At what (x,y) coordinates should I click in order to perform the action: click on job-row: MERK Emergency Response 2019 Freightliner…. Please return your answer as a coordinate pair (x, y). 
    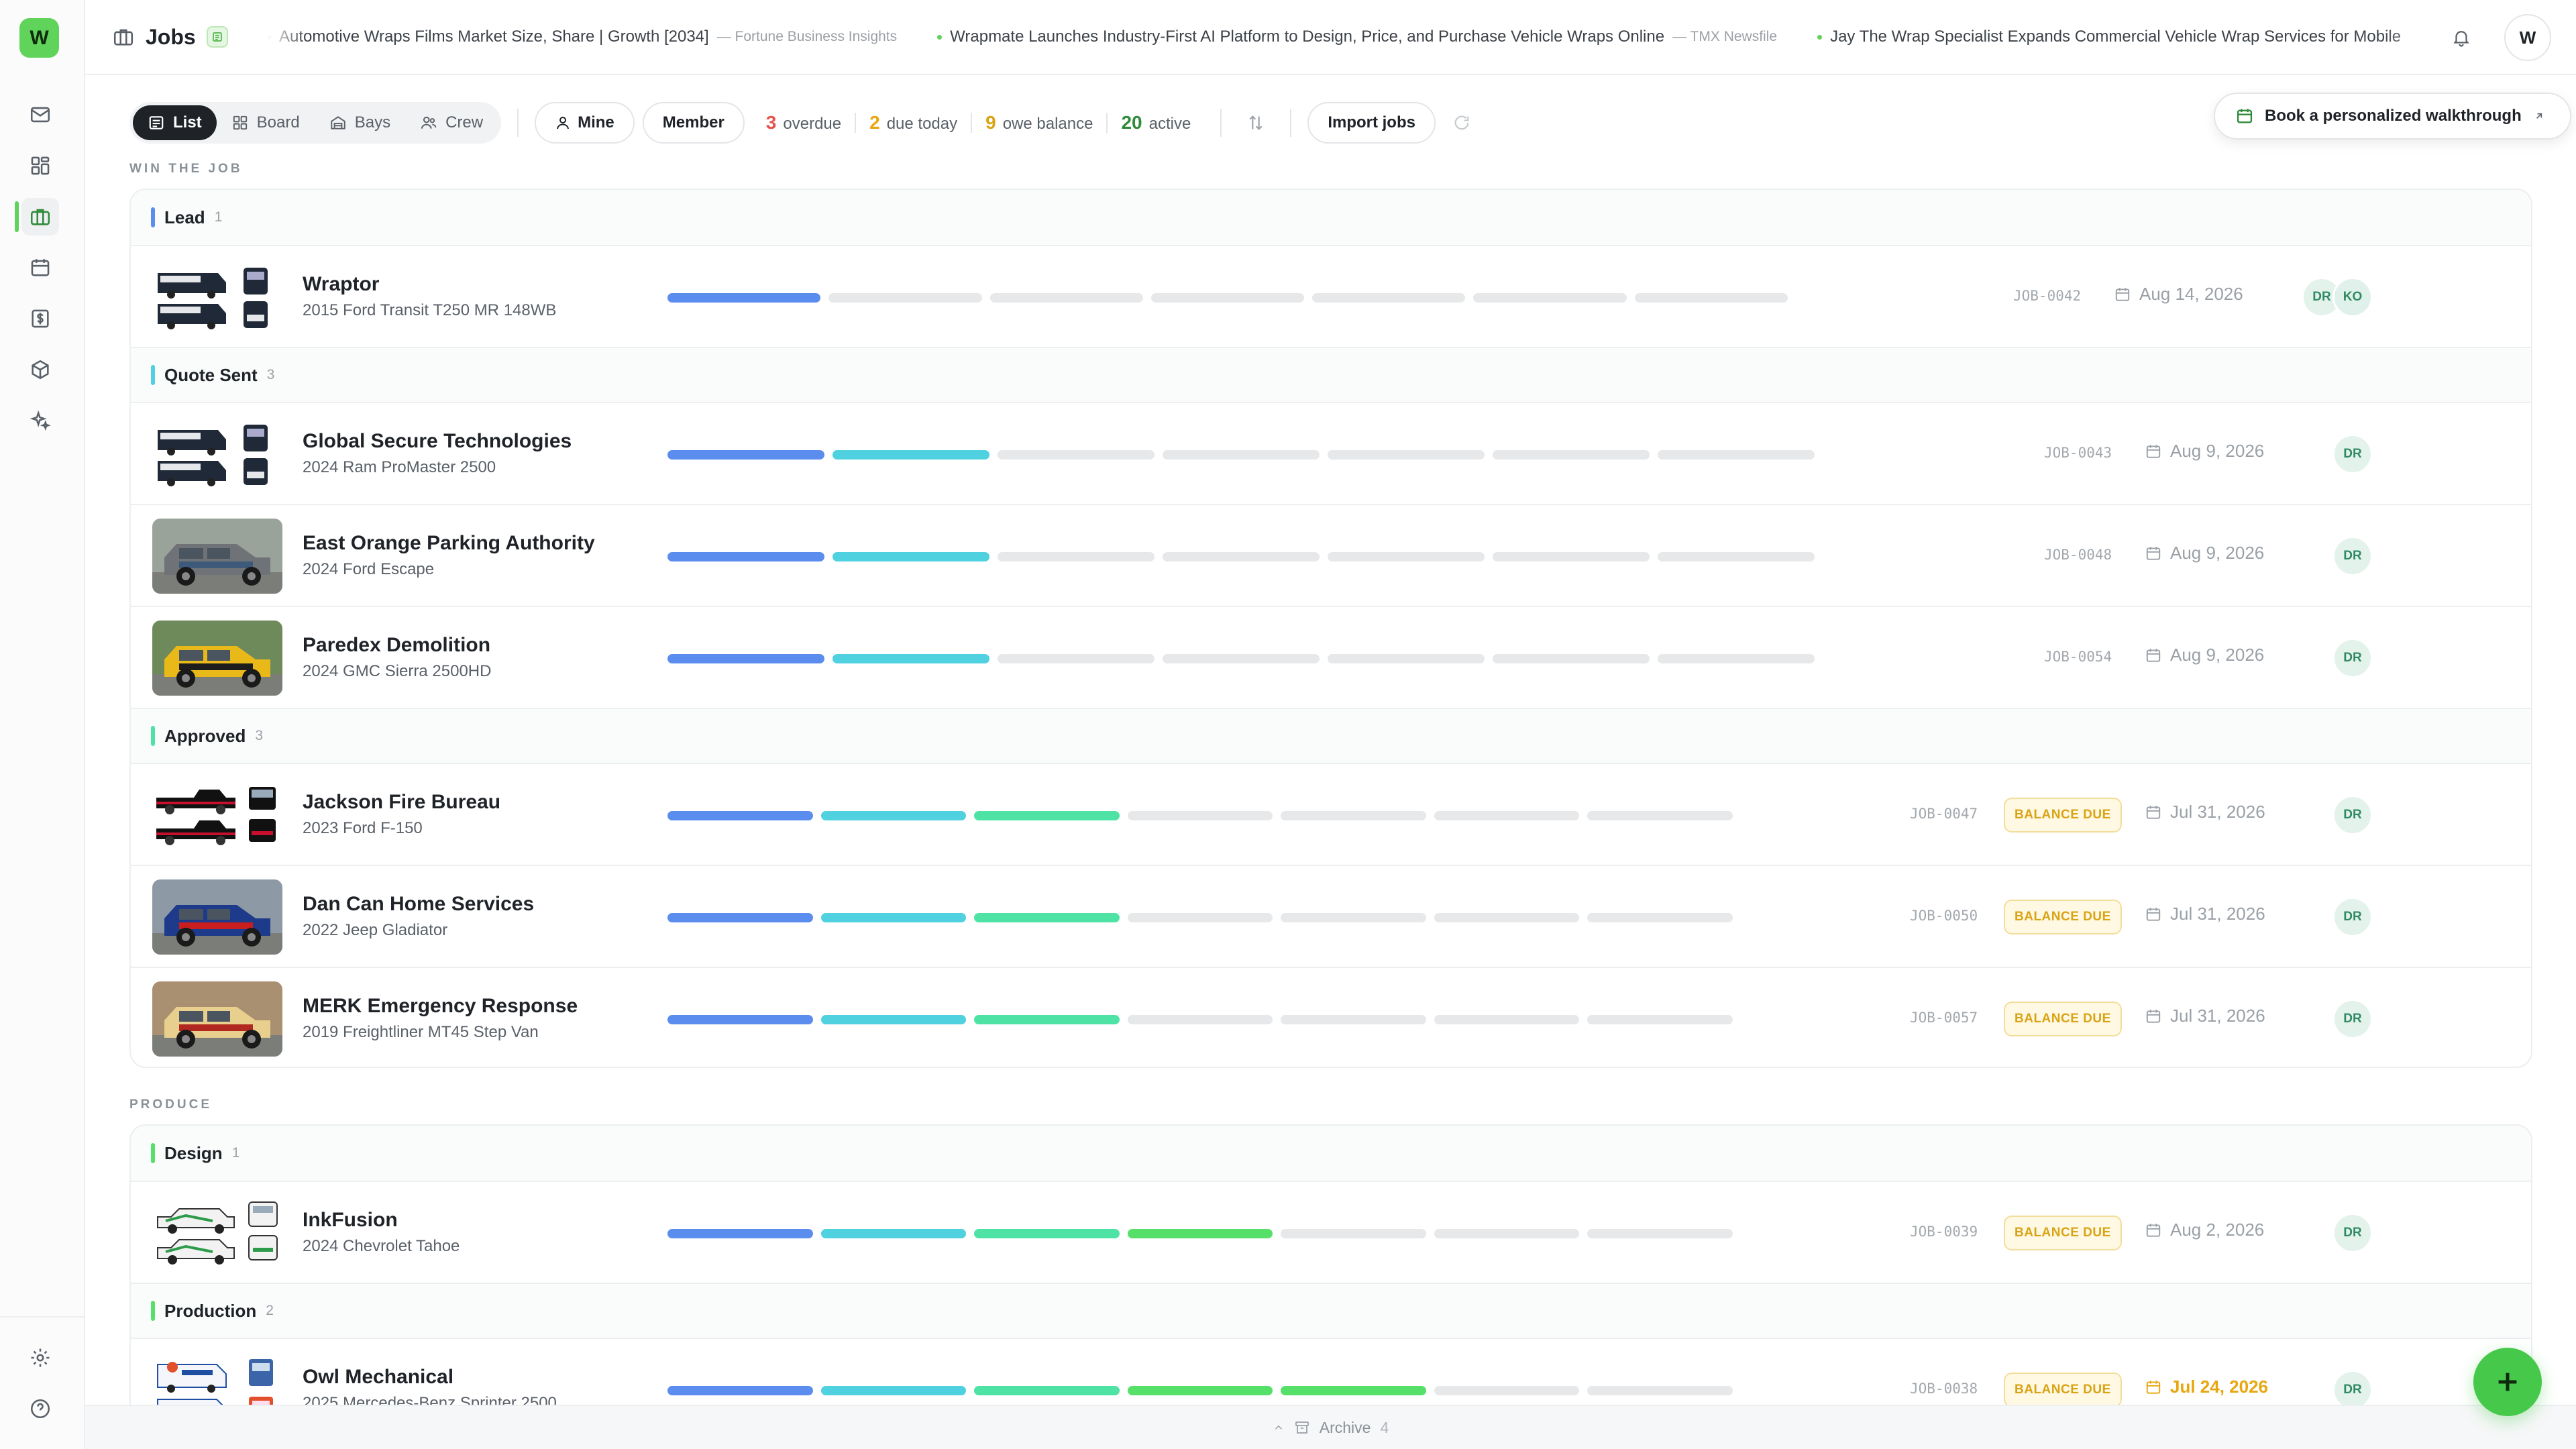
    Looking at the image, I should click on (1331, 1017).